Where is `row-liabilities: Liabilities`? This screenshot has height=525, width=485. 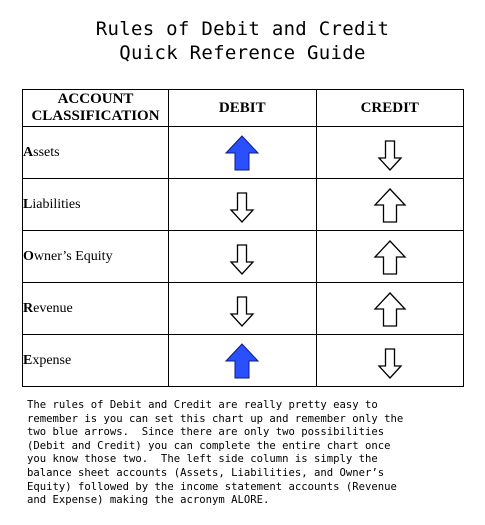
row-liabilities: Liabilities is located at coordinates (243, 204).